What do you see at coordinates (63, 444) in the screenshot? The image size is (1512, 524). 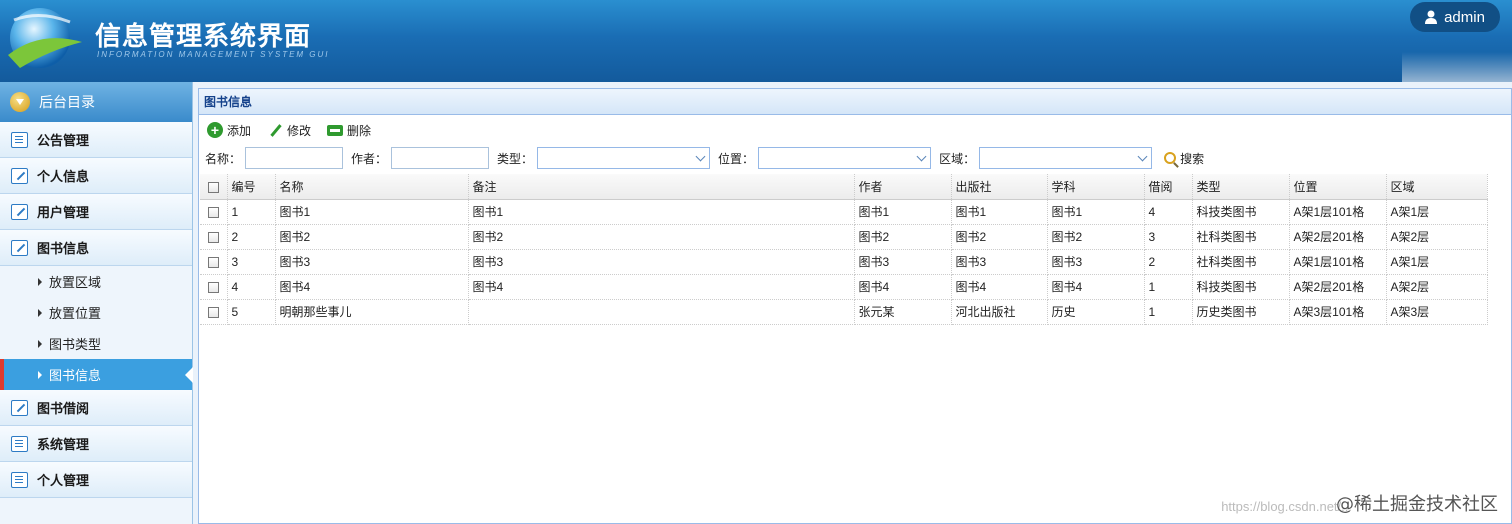 I see `sidebar-item-label: 系统管理` at bounding box center [63, 444].